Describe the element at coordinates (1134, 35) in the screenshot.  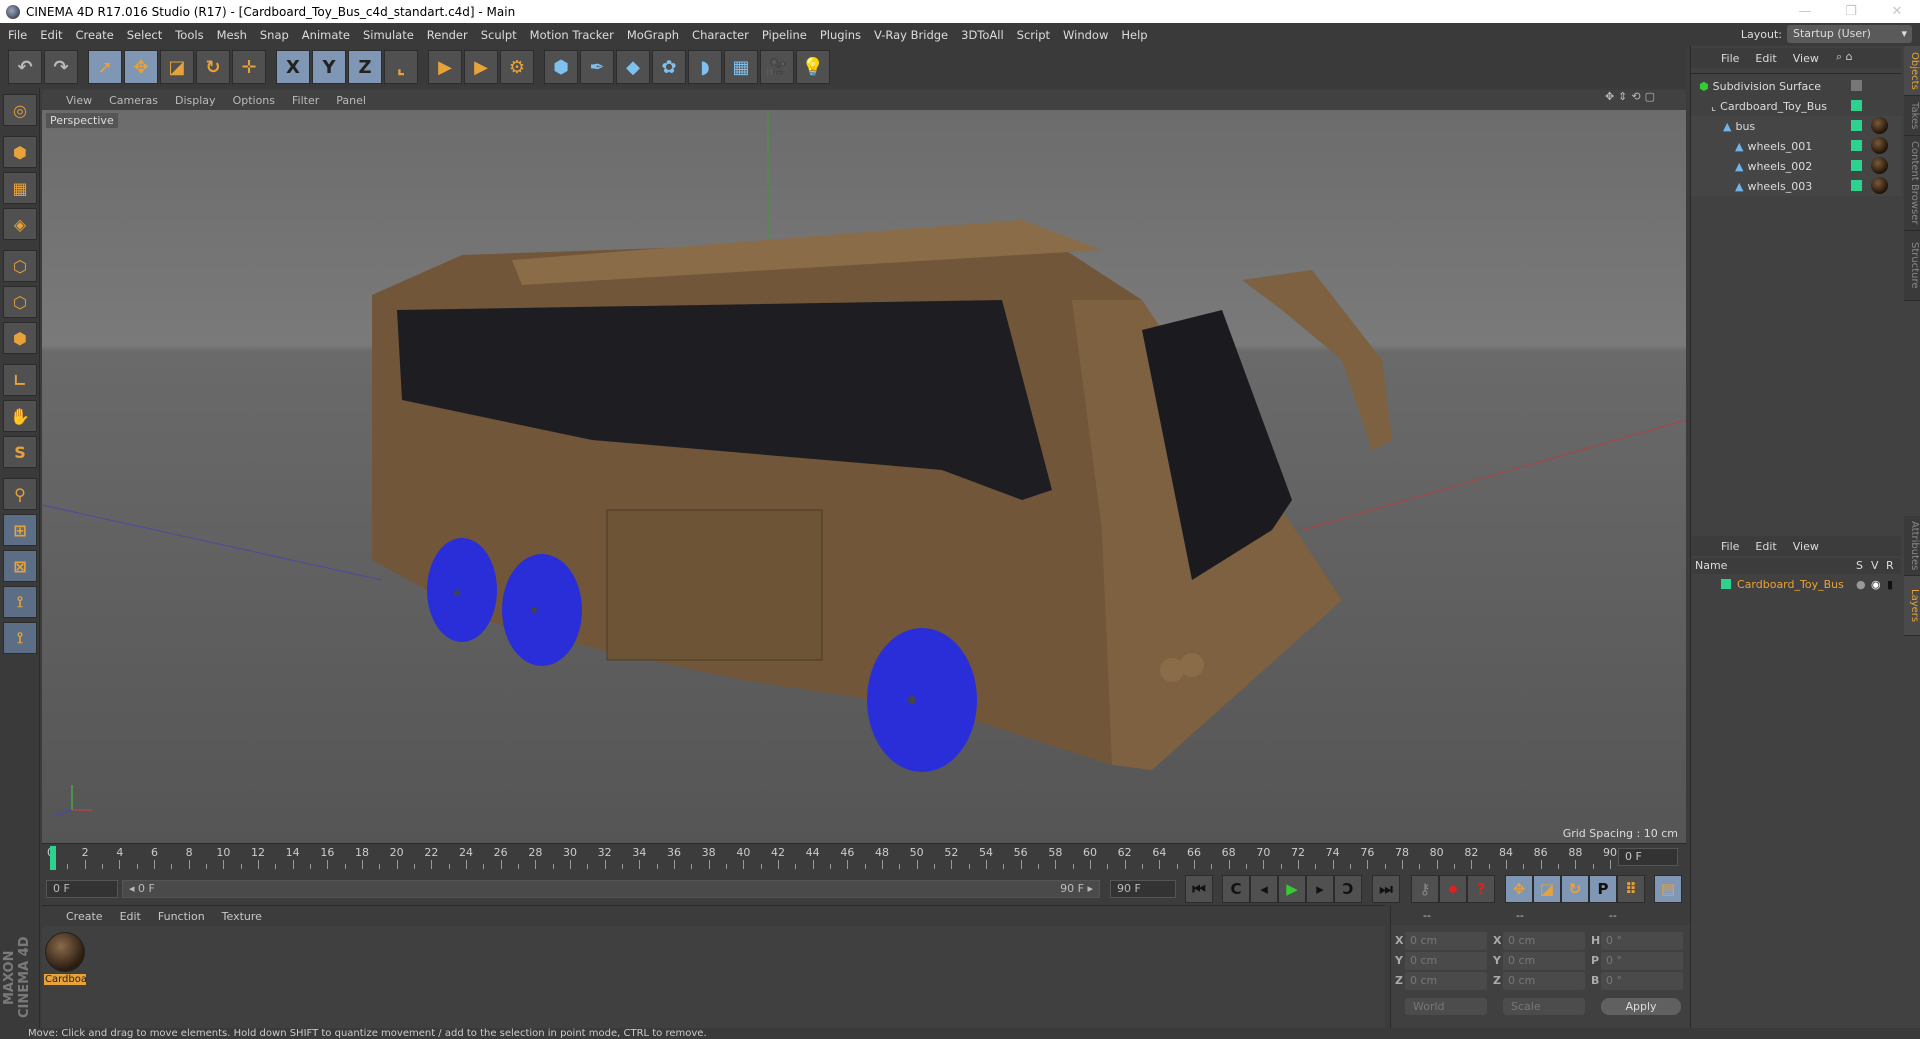
I see `menu-help: Help` at that location.